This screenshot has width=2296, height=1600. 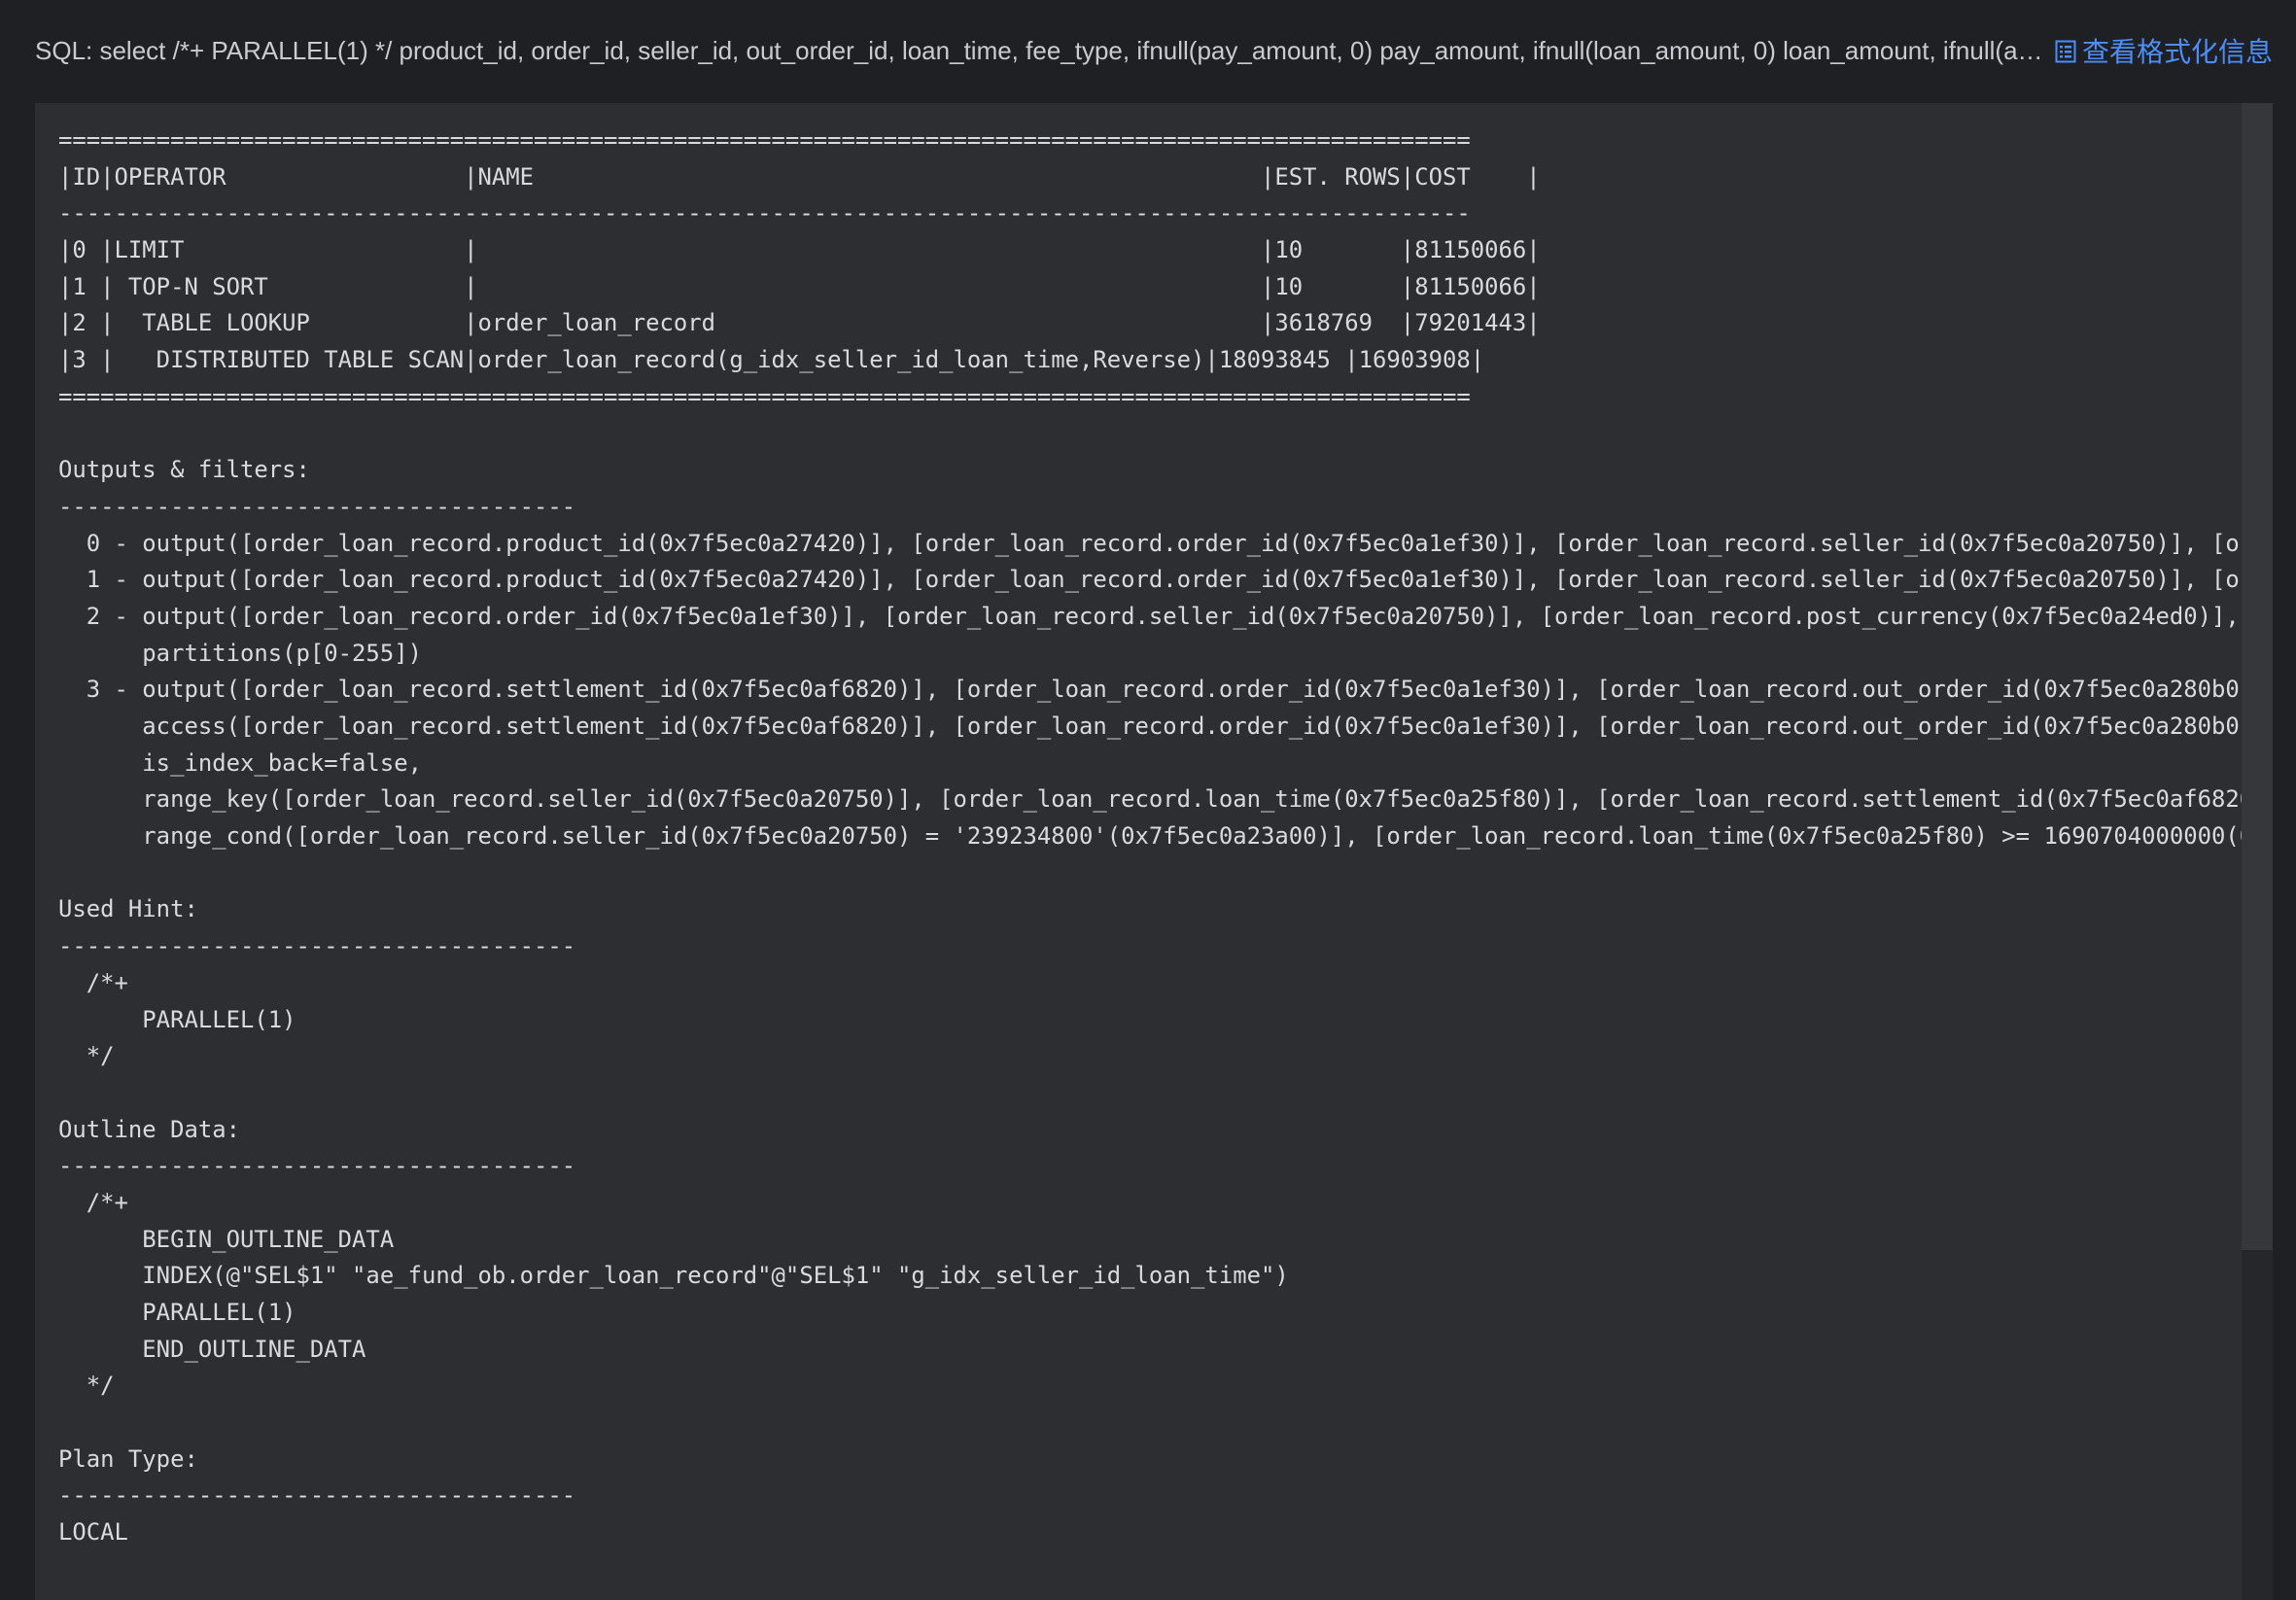 What do you see at coordinates (240, 762) in the screenshot?
I see `plan-line: is_index_back=false,` at bounding box center [240, 762].